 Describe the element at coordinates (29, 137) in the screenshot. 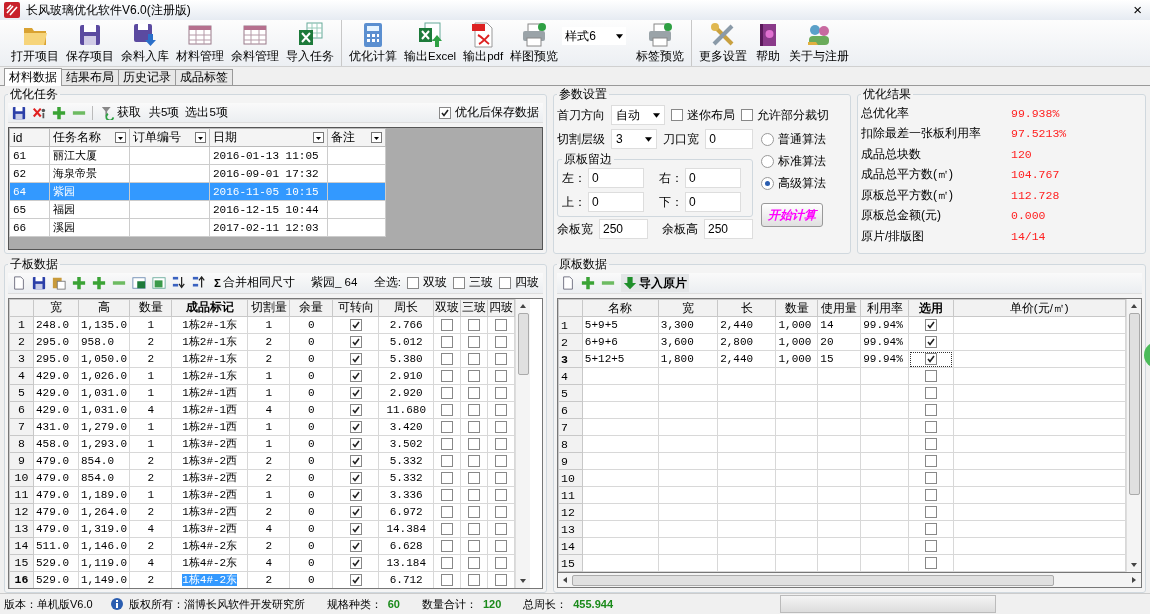

I see `column-header: id` at that location.